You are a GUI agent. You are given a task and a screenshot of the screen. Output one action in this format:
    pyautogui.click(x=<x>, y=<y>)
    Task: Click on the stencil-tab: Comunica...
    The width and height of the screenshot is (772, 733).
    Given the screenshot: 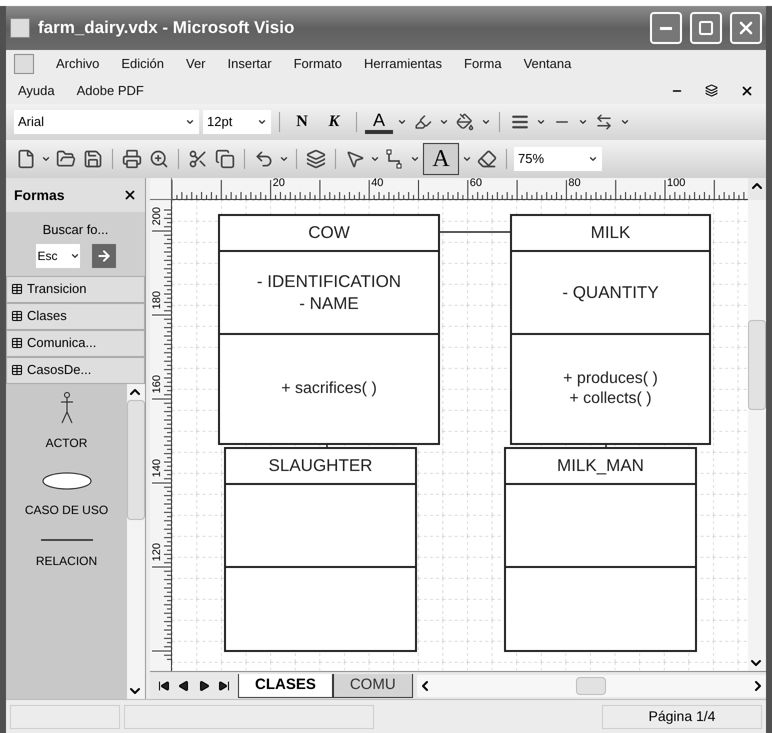 What is the action you would take?
    pyautogui.click(x=75, y=343)
    